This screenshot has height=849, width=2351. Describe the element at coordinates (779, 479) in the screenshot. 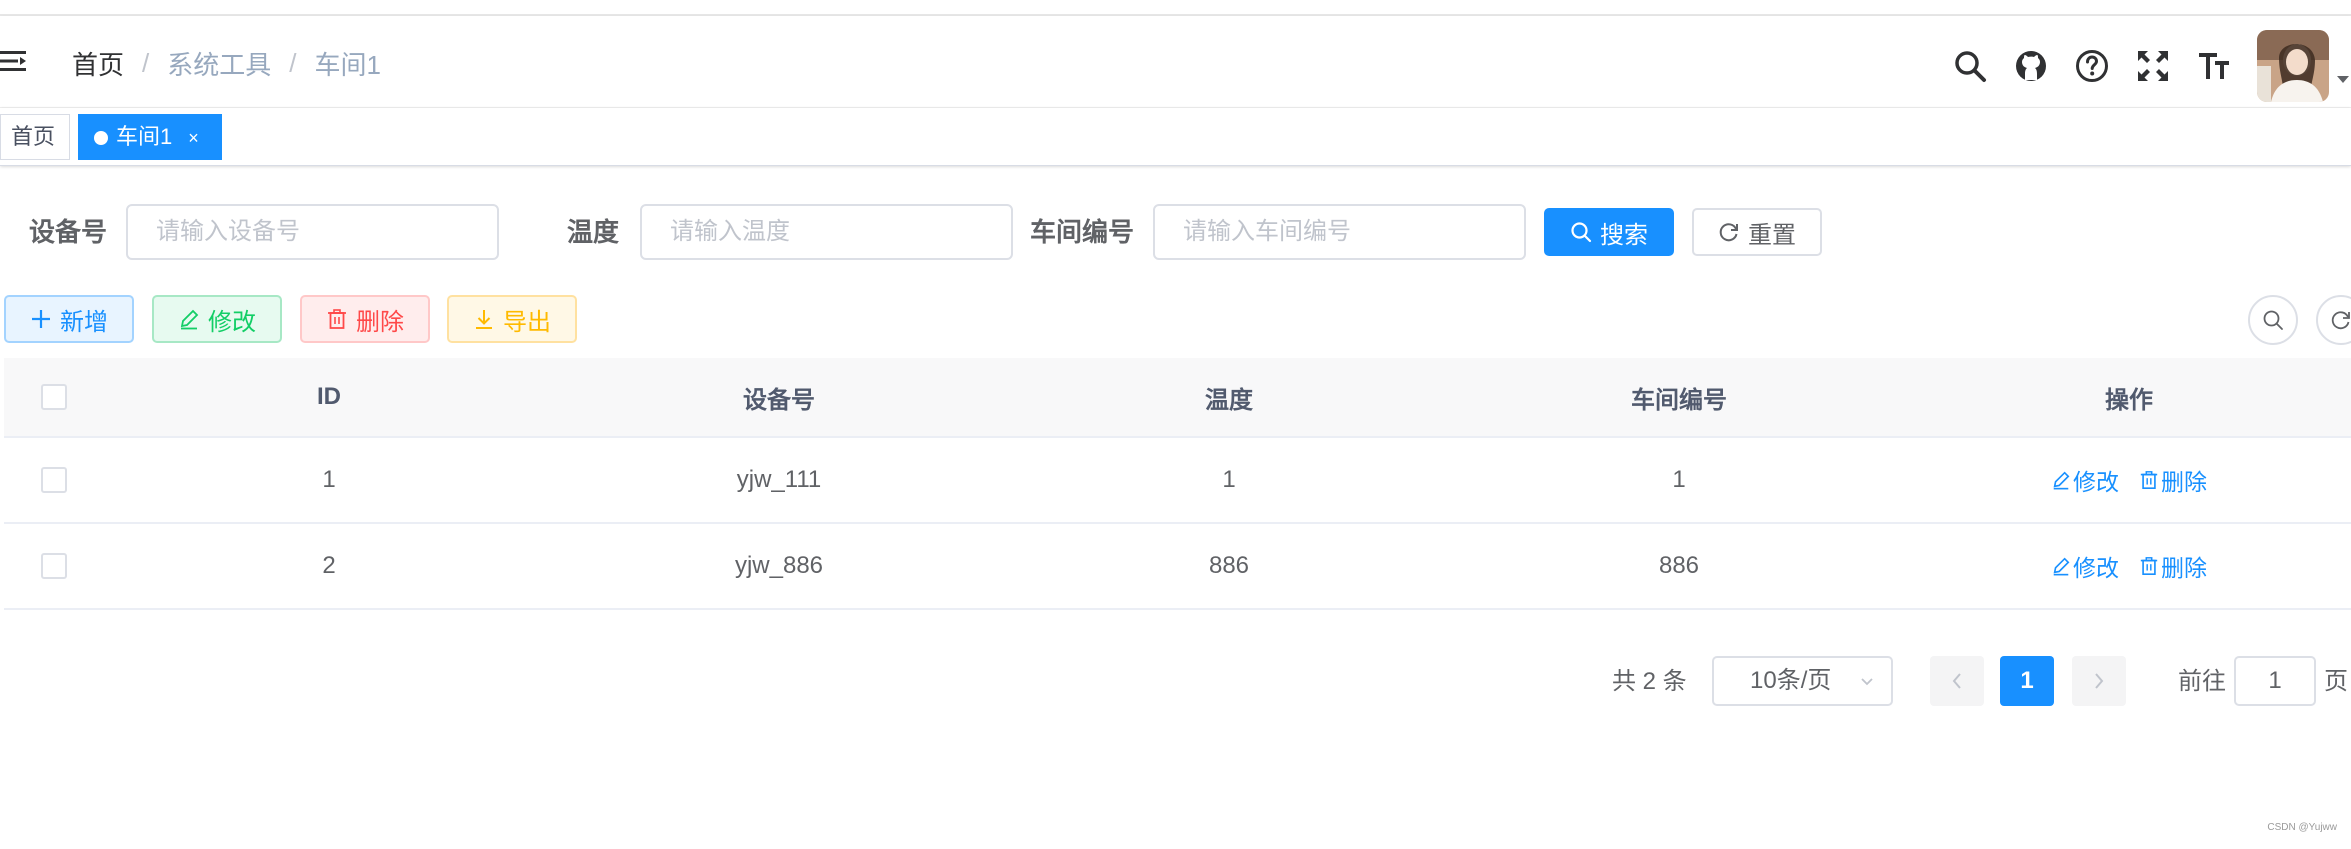

I see `cell-device: yjw_111` at that location.